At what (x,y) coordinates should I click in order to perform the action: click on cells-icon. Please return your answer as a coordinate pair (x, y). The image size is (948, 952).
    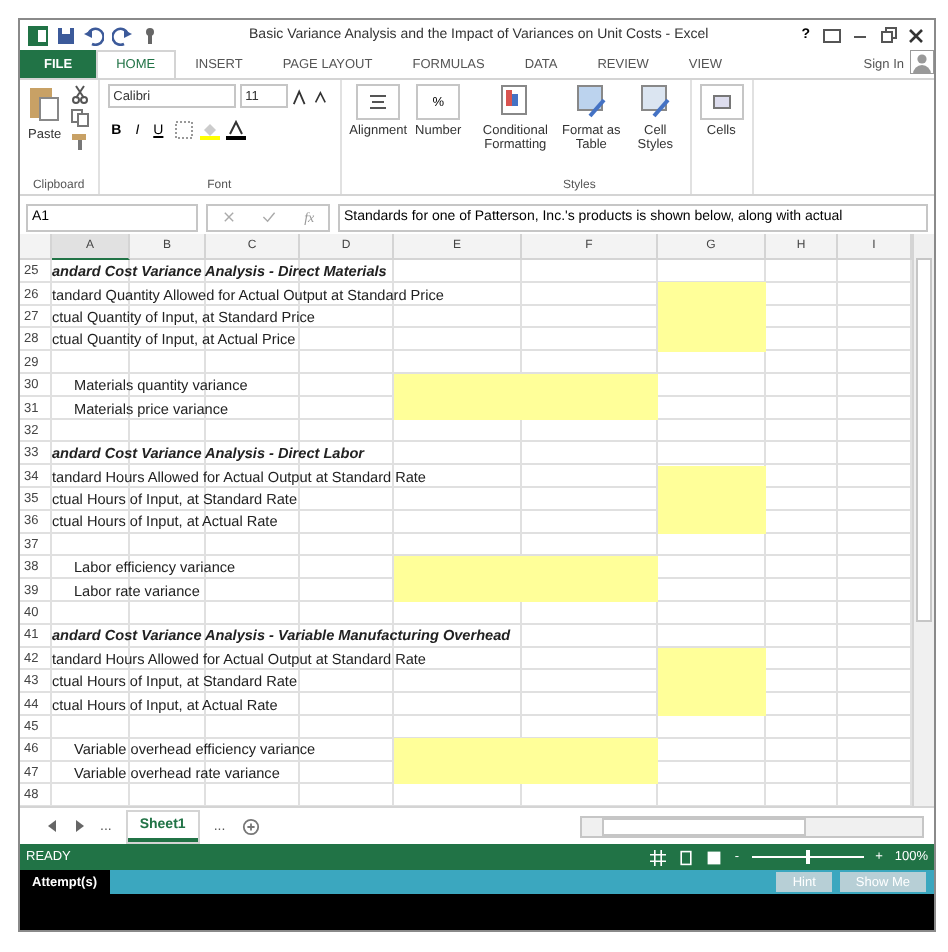
    Looking at the image, I should click on (721, 102).